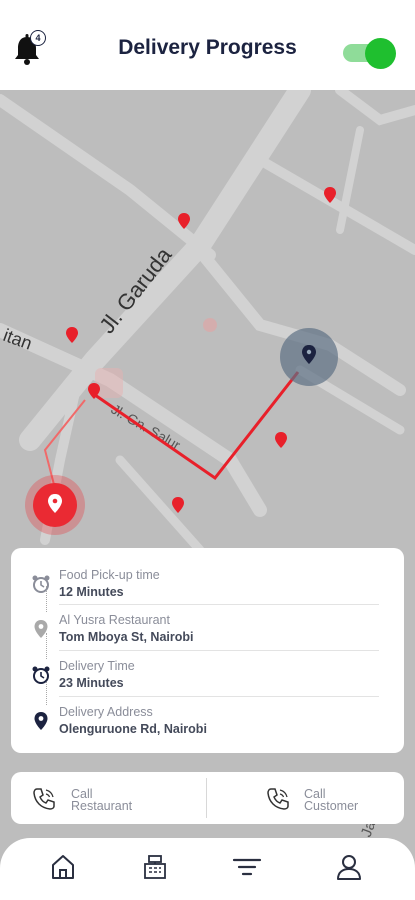 The height and width of the screenshot is (900, 415). What do you see at coordinates (126, 637) in the screenshot?
I see `restaurant-address: Tom Mboya St, Nairobi` at bounding box center [126, 637].